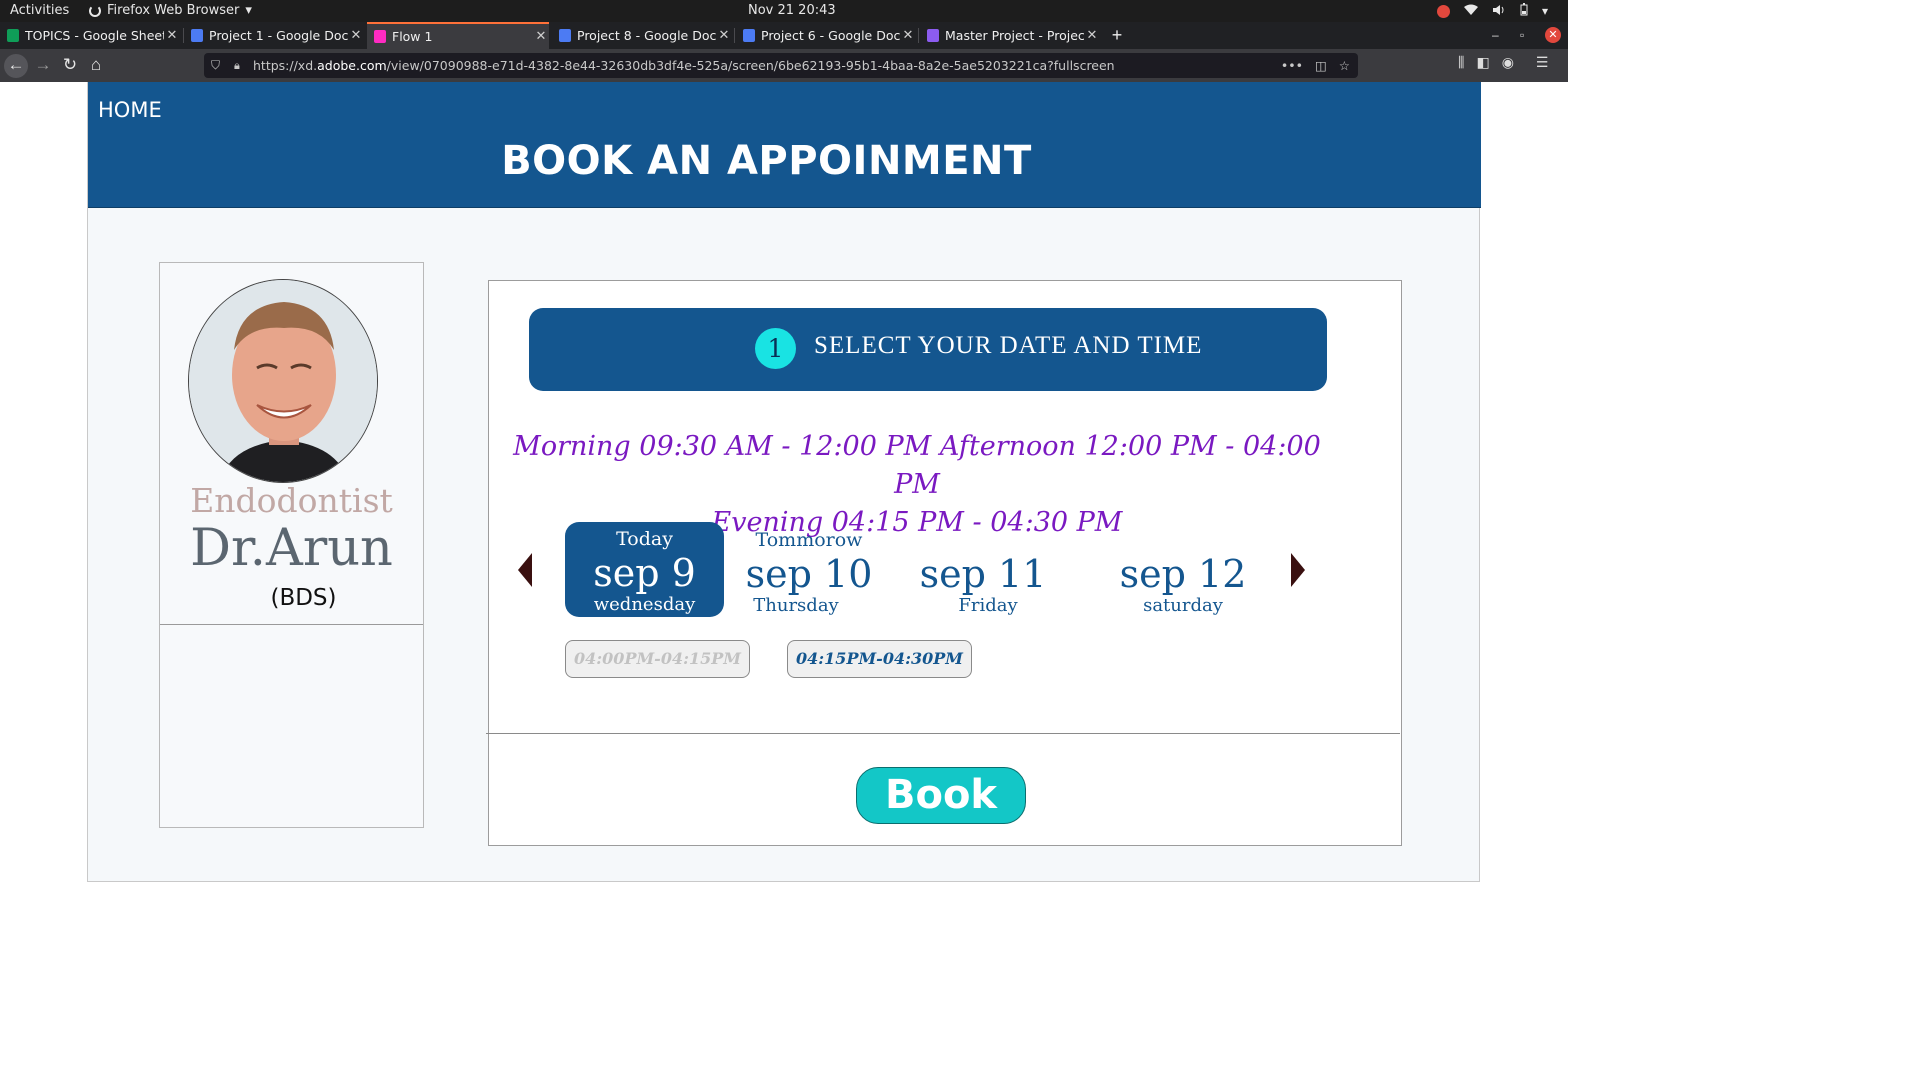  I want to click on tab-title: TOPICS - Google Sheets, so click(94, 35).